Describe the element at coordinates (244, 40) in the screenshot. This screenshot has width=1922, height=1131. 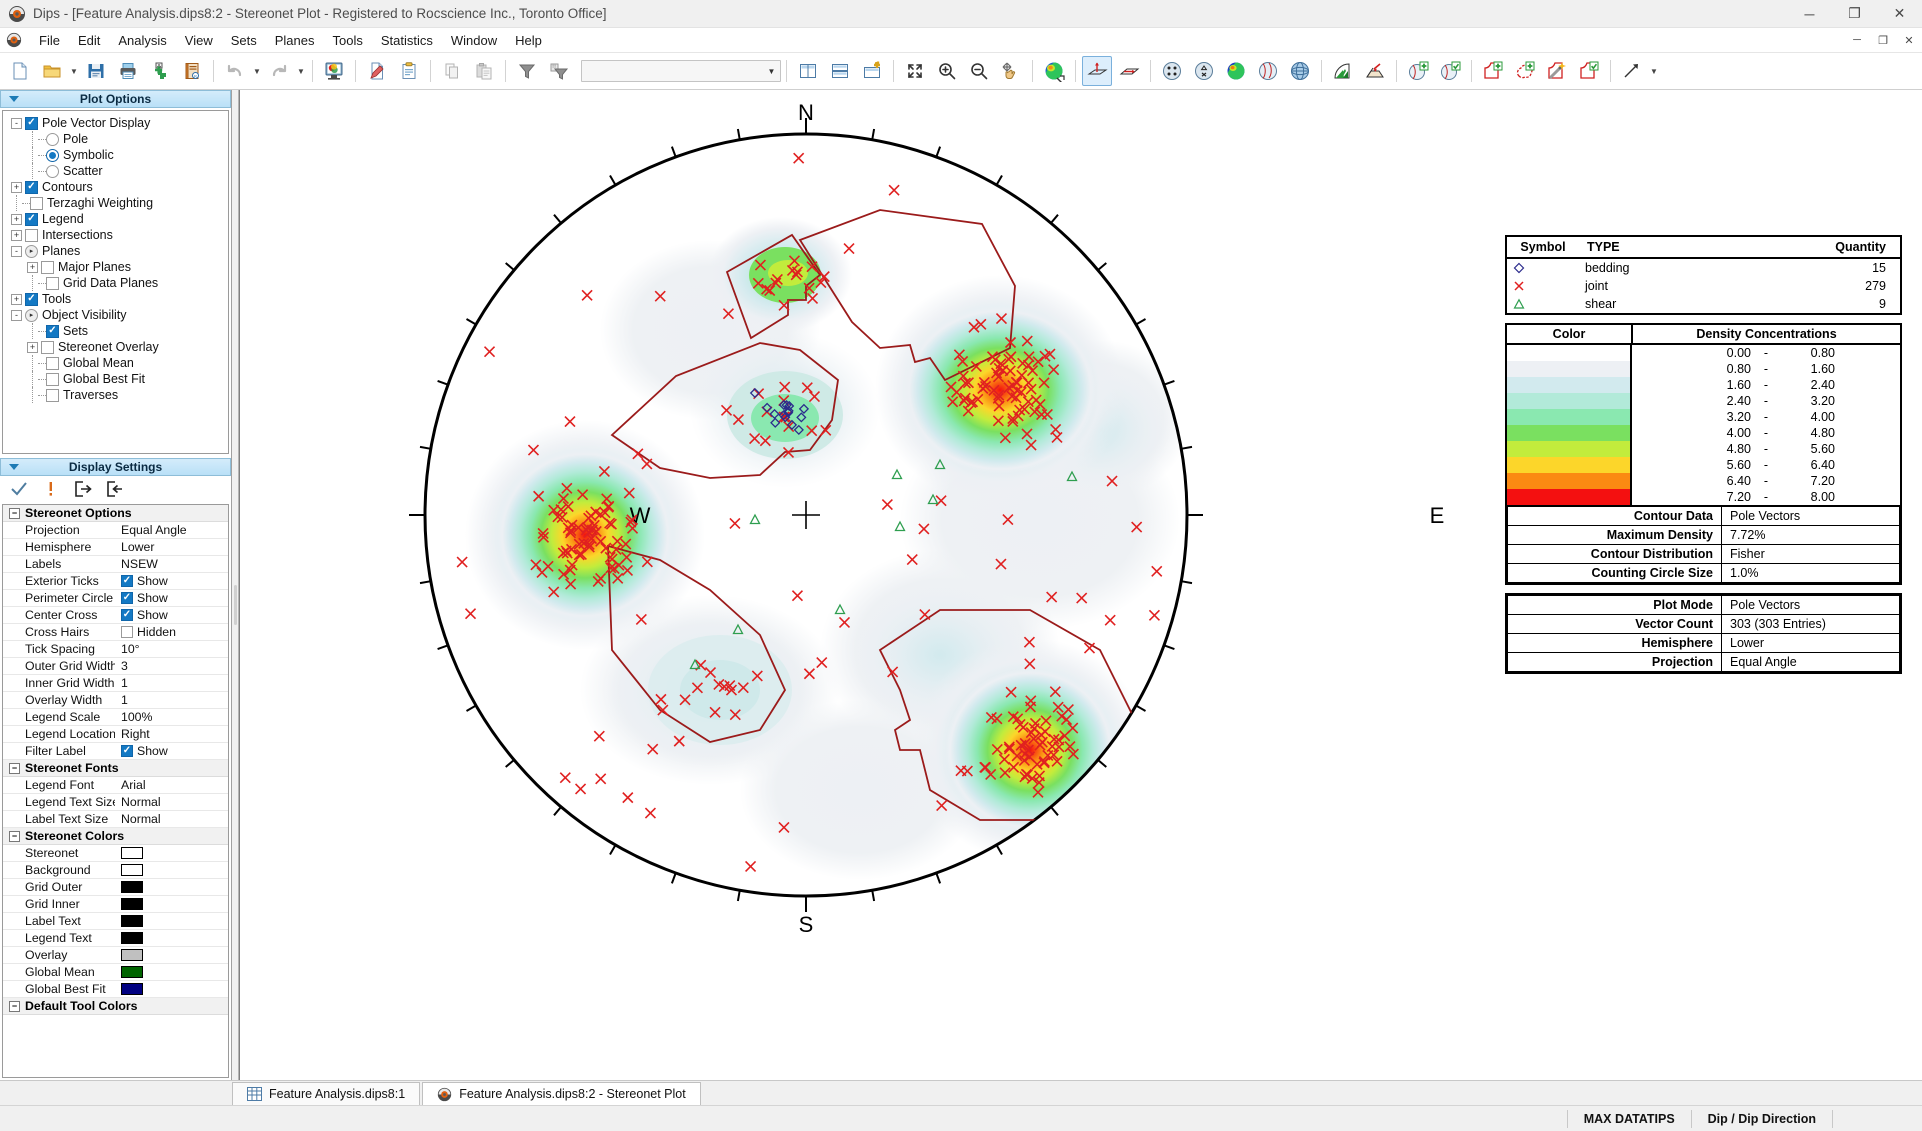
I see `menu-sets: Sets` at that location.